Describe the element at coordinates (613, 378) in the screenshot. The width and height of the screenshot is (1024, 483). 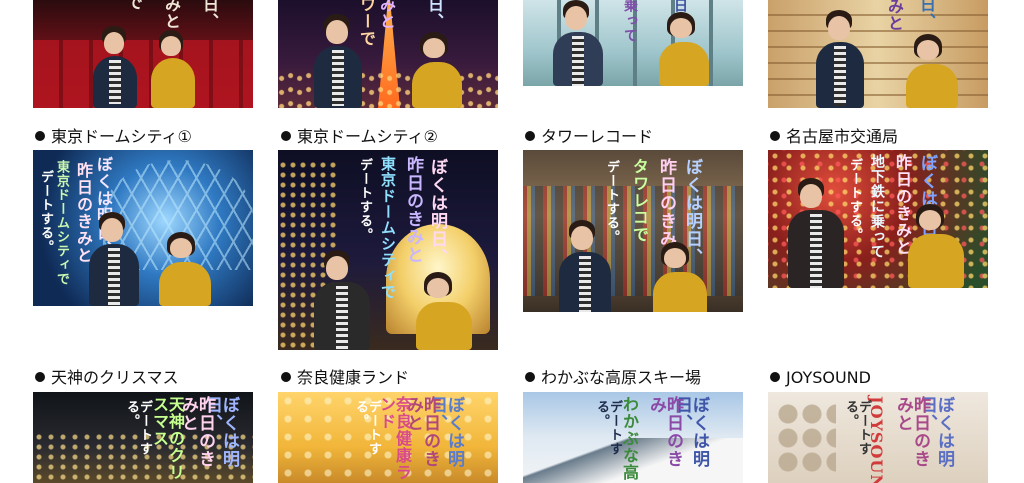
I see `caption-wakabuna-ski: わかぶな高原スキー場` at that location.